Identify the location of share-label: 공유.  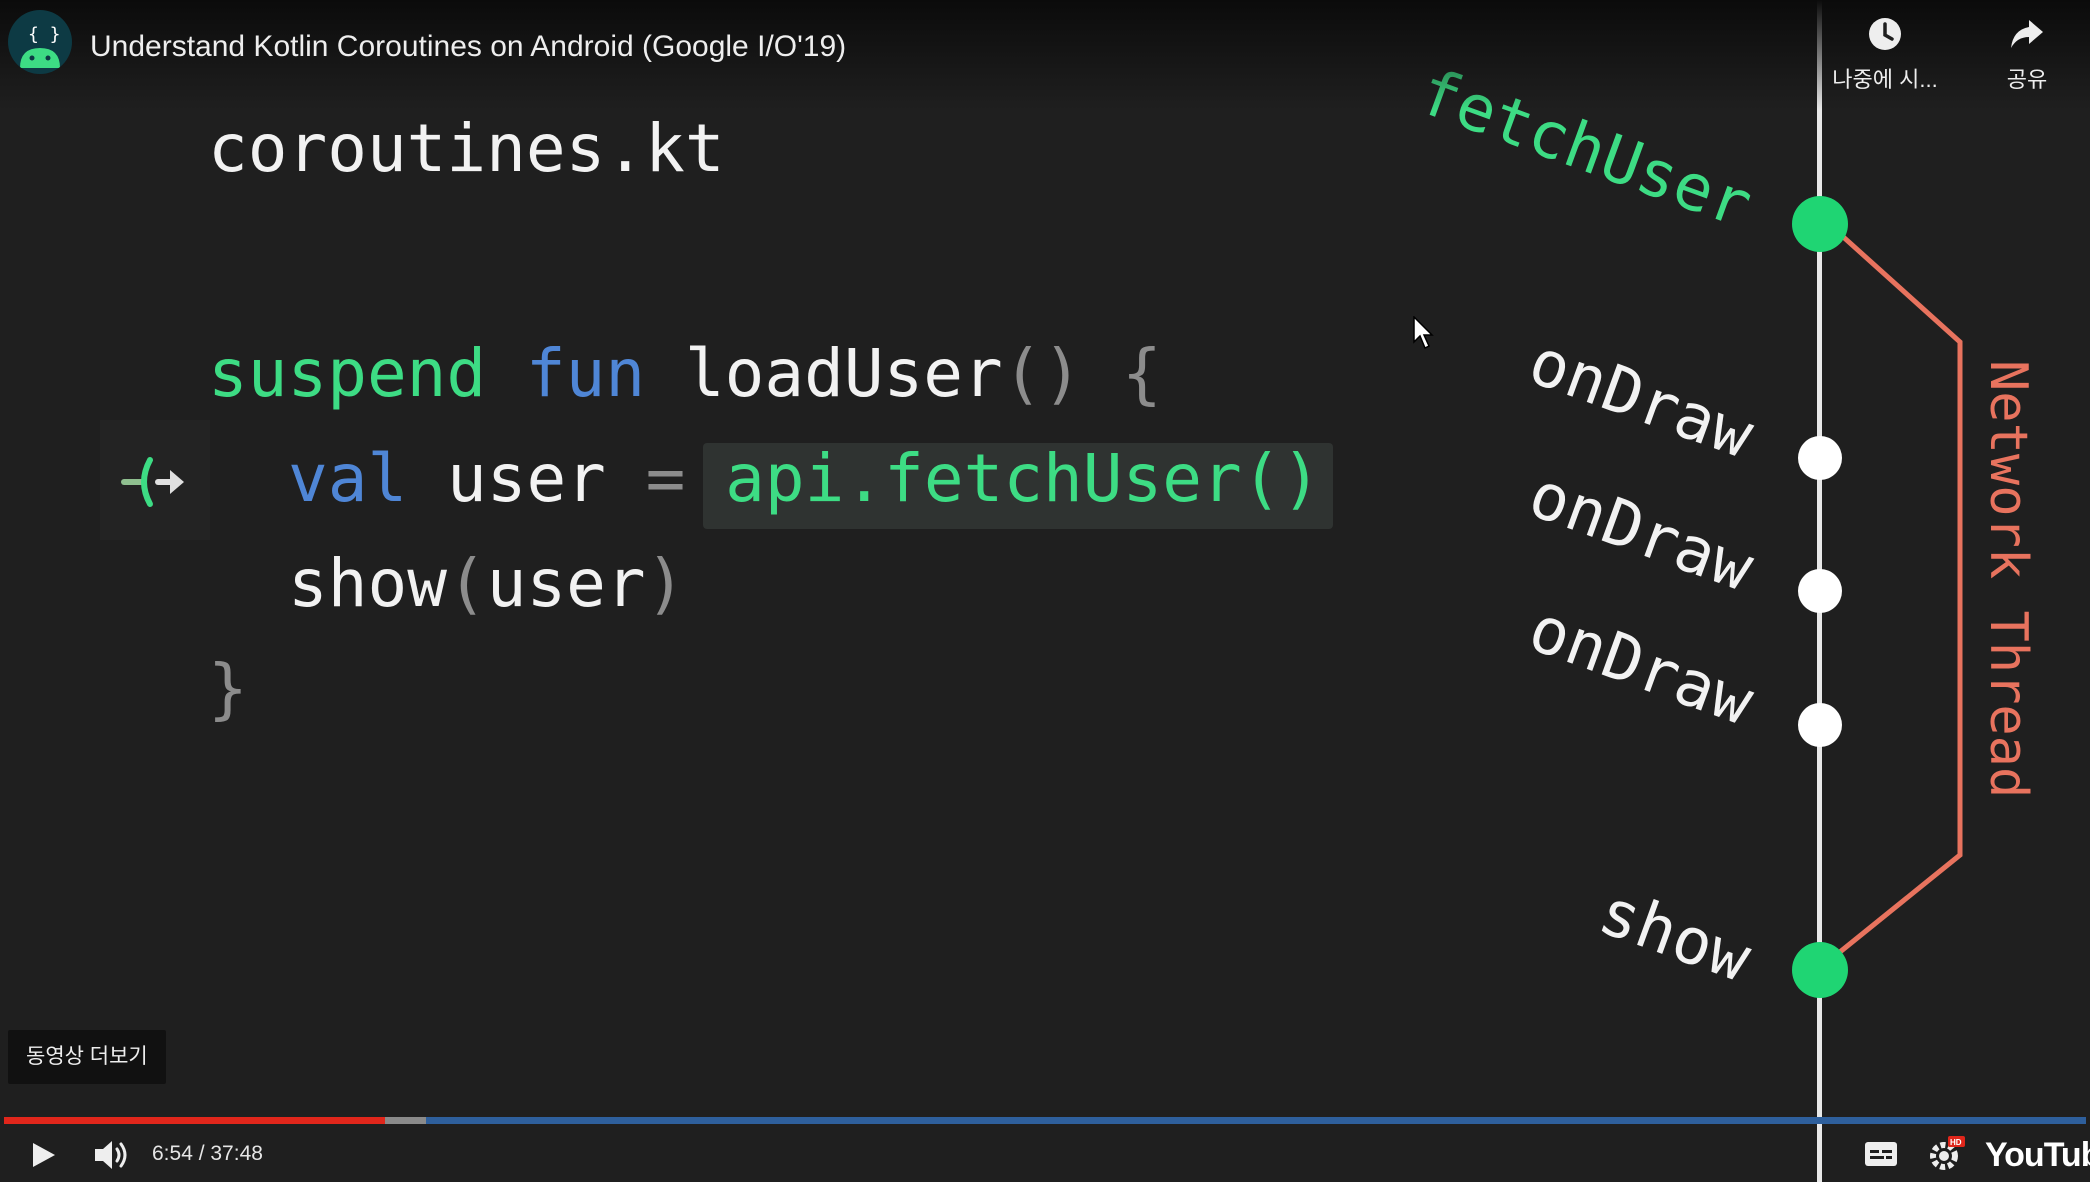
(2027, 79).